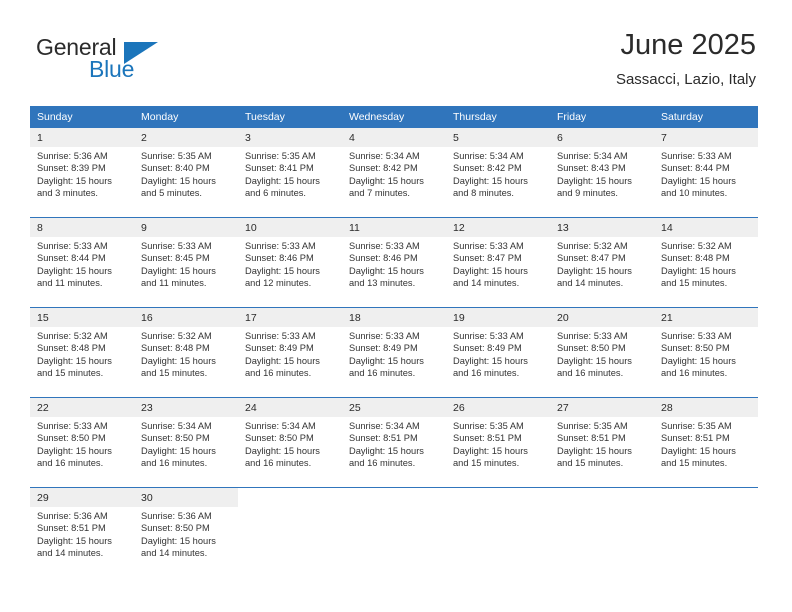 The height and width of the screenshot is (612, 792). I want to click on sunset-text: Sunset: 8:46 PM, so click(279, 258).